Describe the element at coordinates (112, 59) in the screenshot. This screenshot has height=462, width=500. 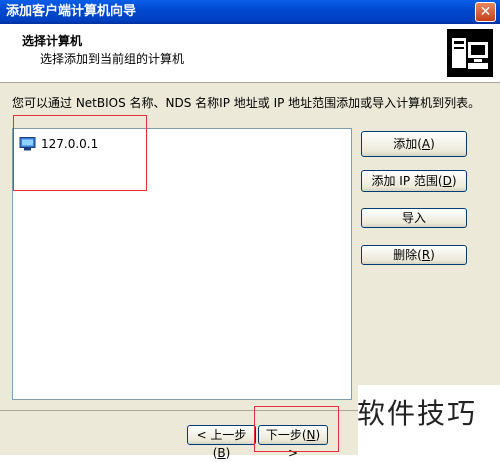
I see `page-subtitle: 选择添加到当前组的计算机` at that location.